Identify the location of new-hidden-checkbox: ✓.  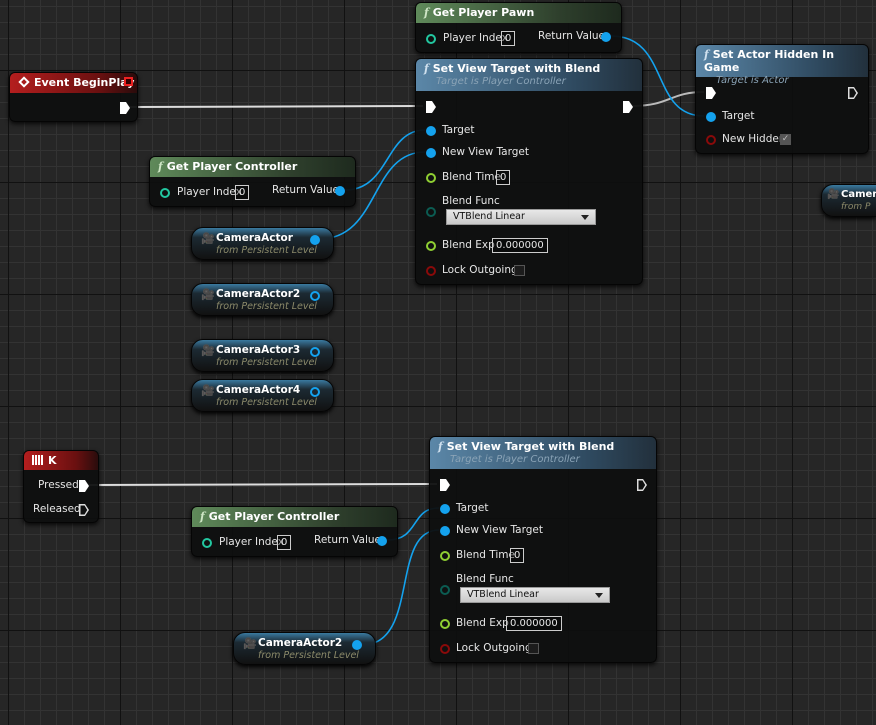
(785, 139).